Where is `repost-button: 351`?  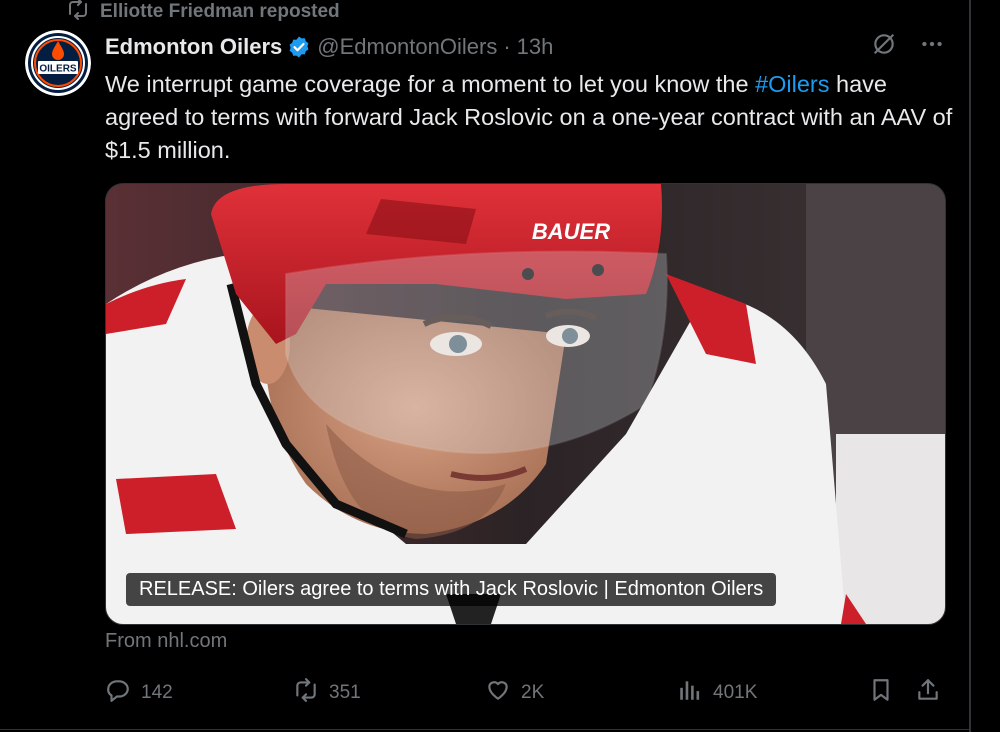 repost-button: 351 is located at coordinates (327, 693).